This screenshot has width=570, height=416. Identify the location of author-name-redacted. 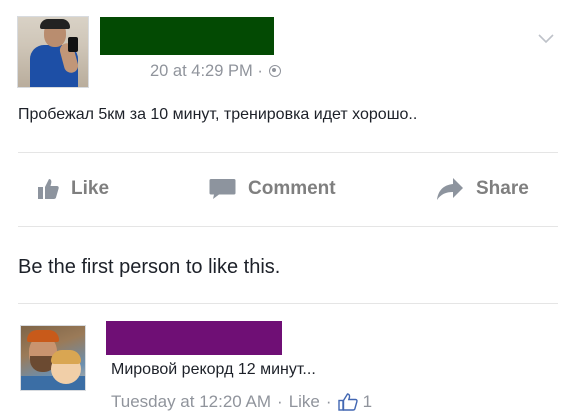
(187, 36).